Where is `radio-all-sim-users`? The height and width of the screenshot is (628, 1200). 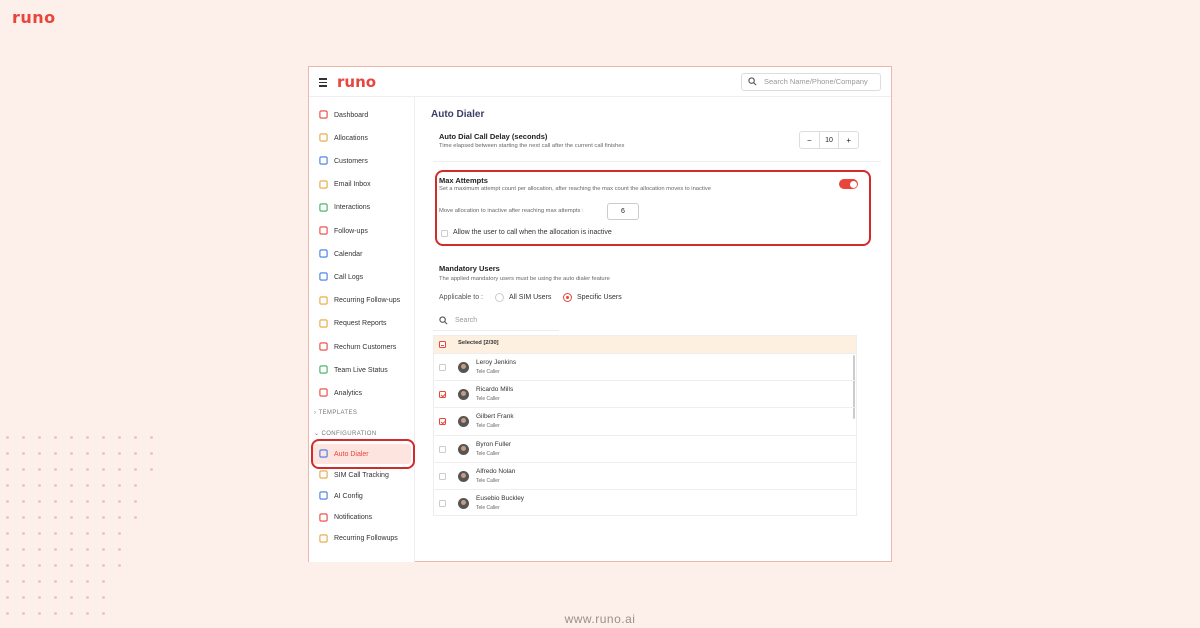
radio-all-sim-users is located at coordinates (499, 297).